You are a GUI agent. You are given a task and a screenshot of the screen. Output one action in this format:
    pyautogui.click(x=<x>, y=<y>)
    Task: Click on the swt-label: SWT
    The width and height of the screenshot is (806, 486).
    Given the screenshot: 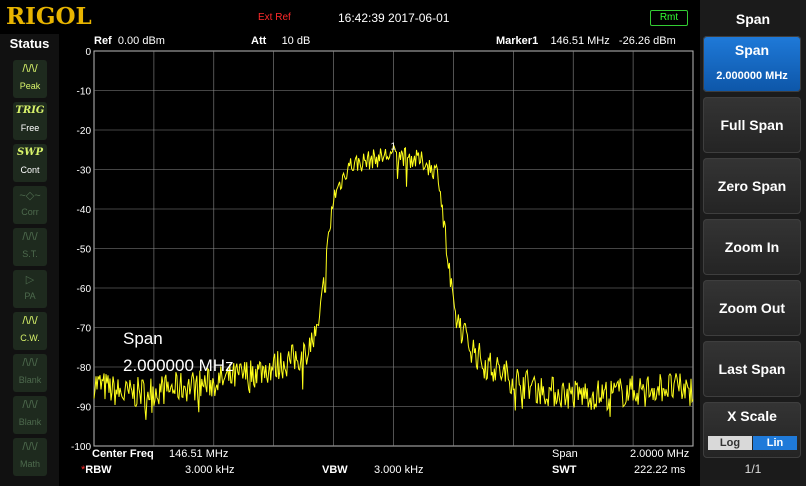 What is the action you would take?
    pyautogui.click(x=564, y=470)
    